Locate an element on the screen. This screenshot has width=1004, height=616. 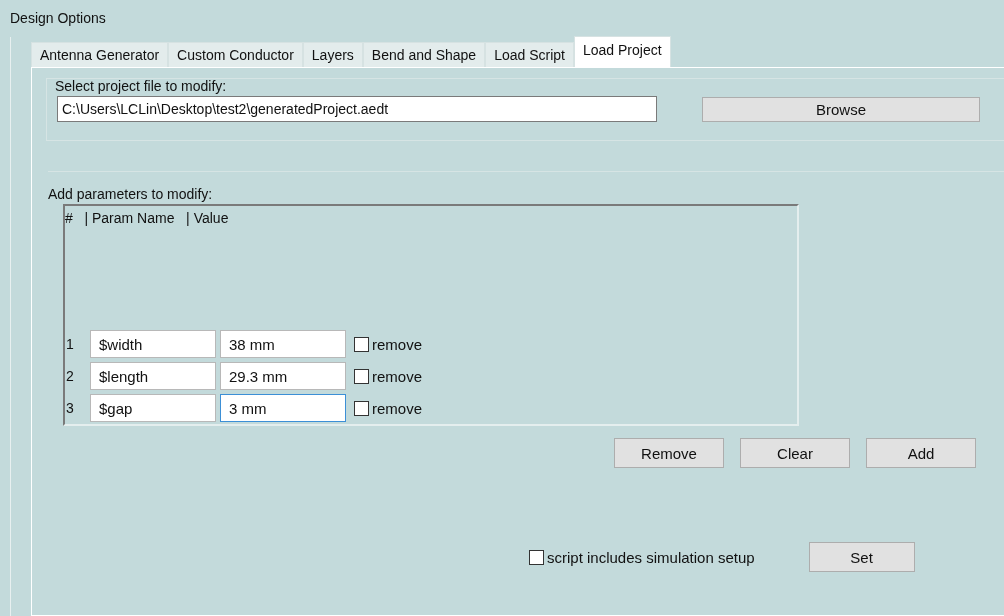
param-value-field: 38 mm is located at coordinates (283, 344).